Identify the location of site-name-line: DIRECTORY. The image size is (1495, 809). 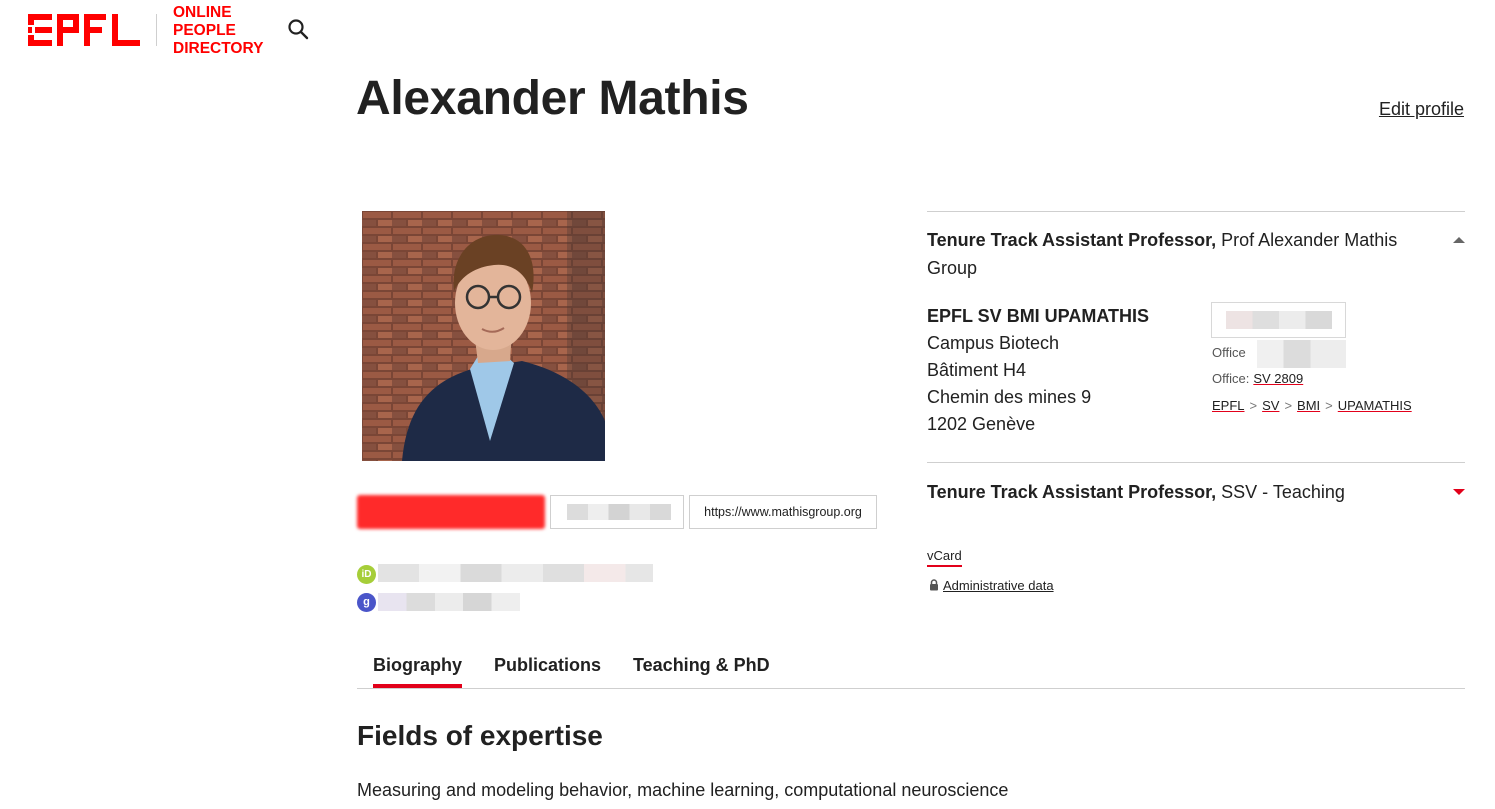
(218, 48).